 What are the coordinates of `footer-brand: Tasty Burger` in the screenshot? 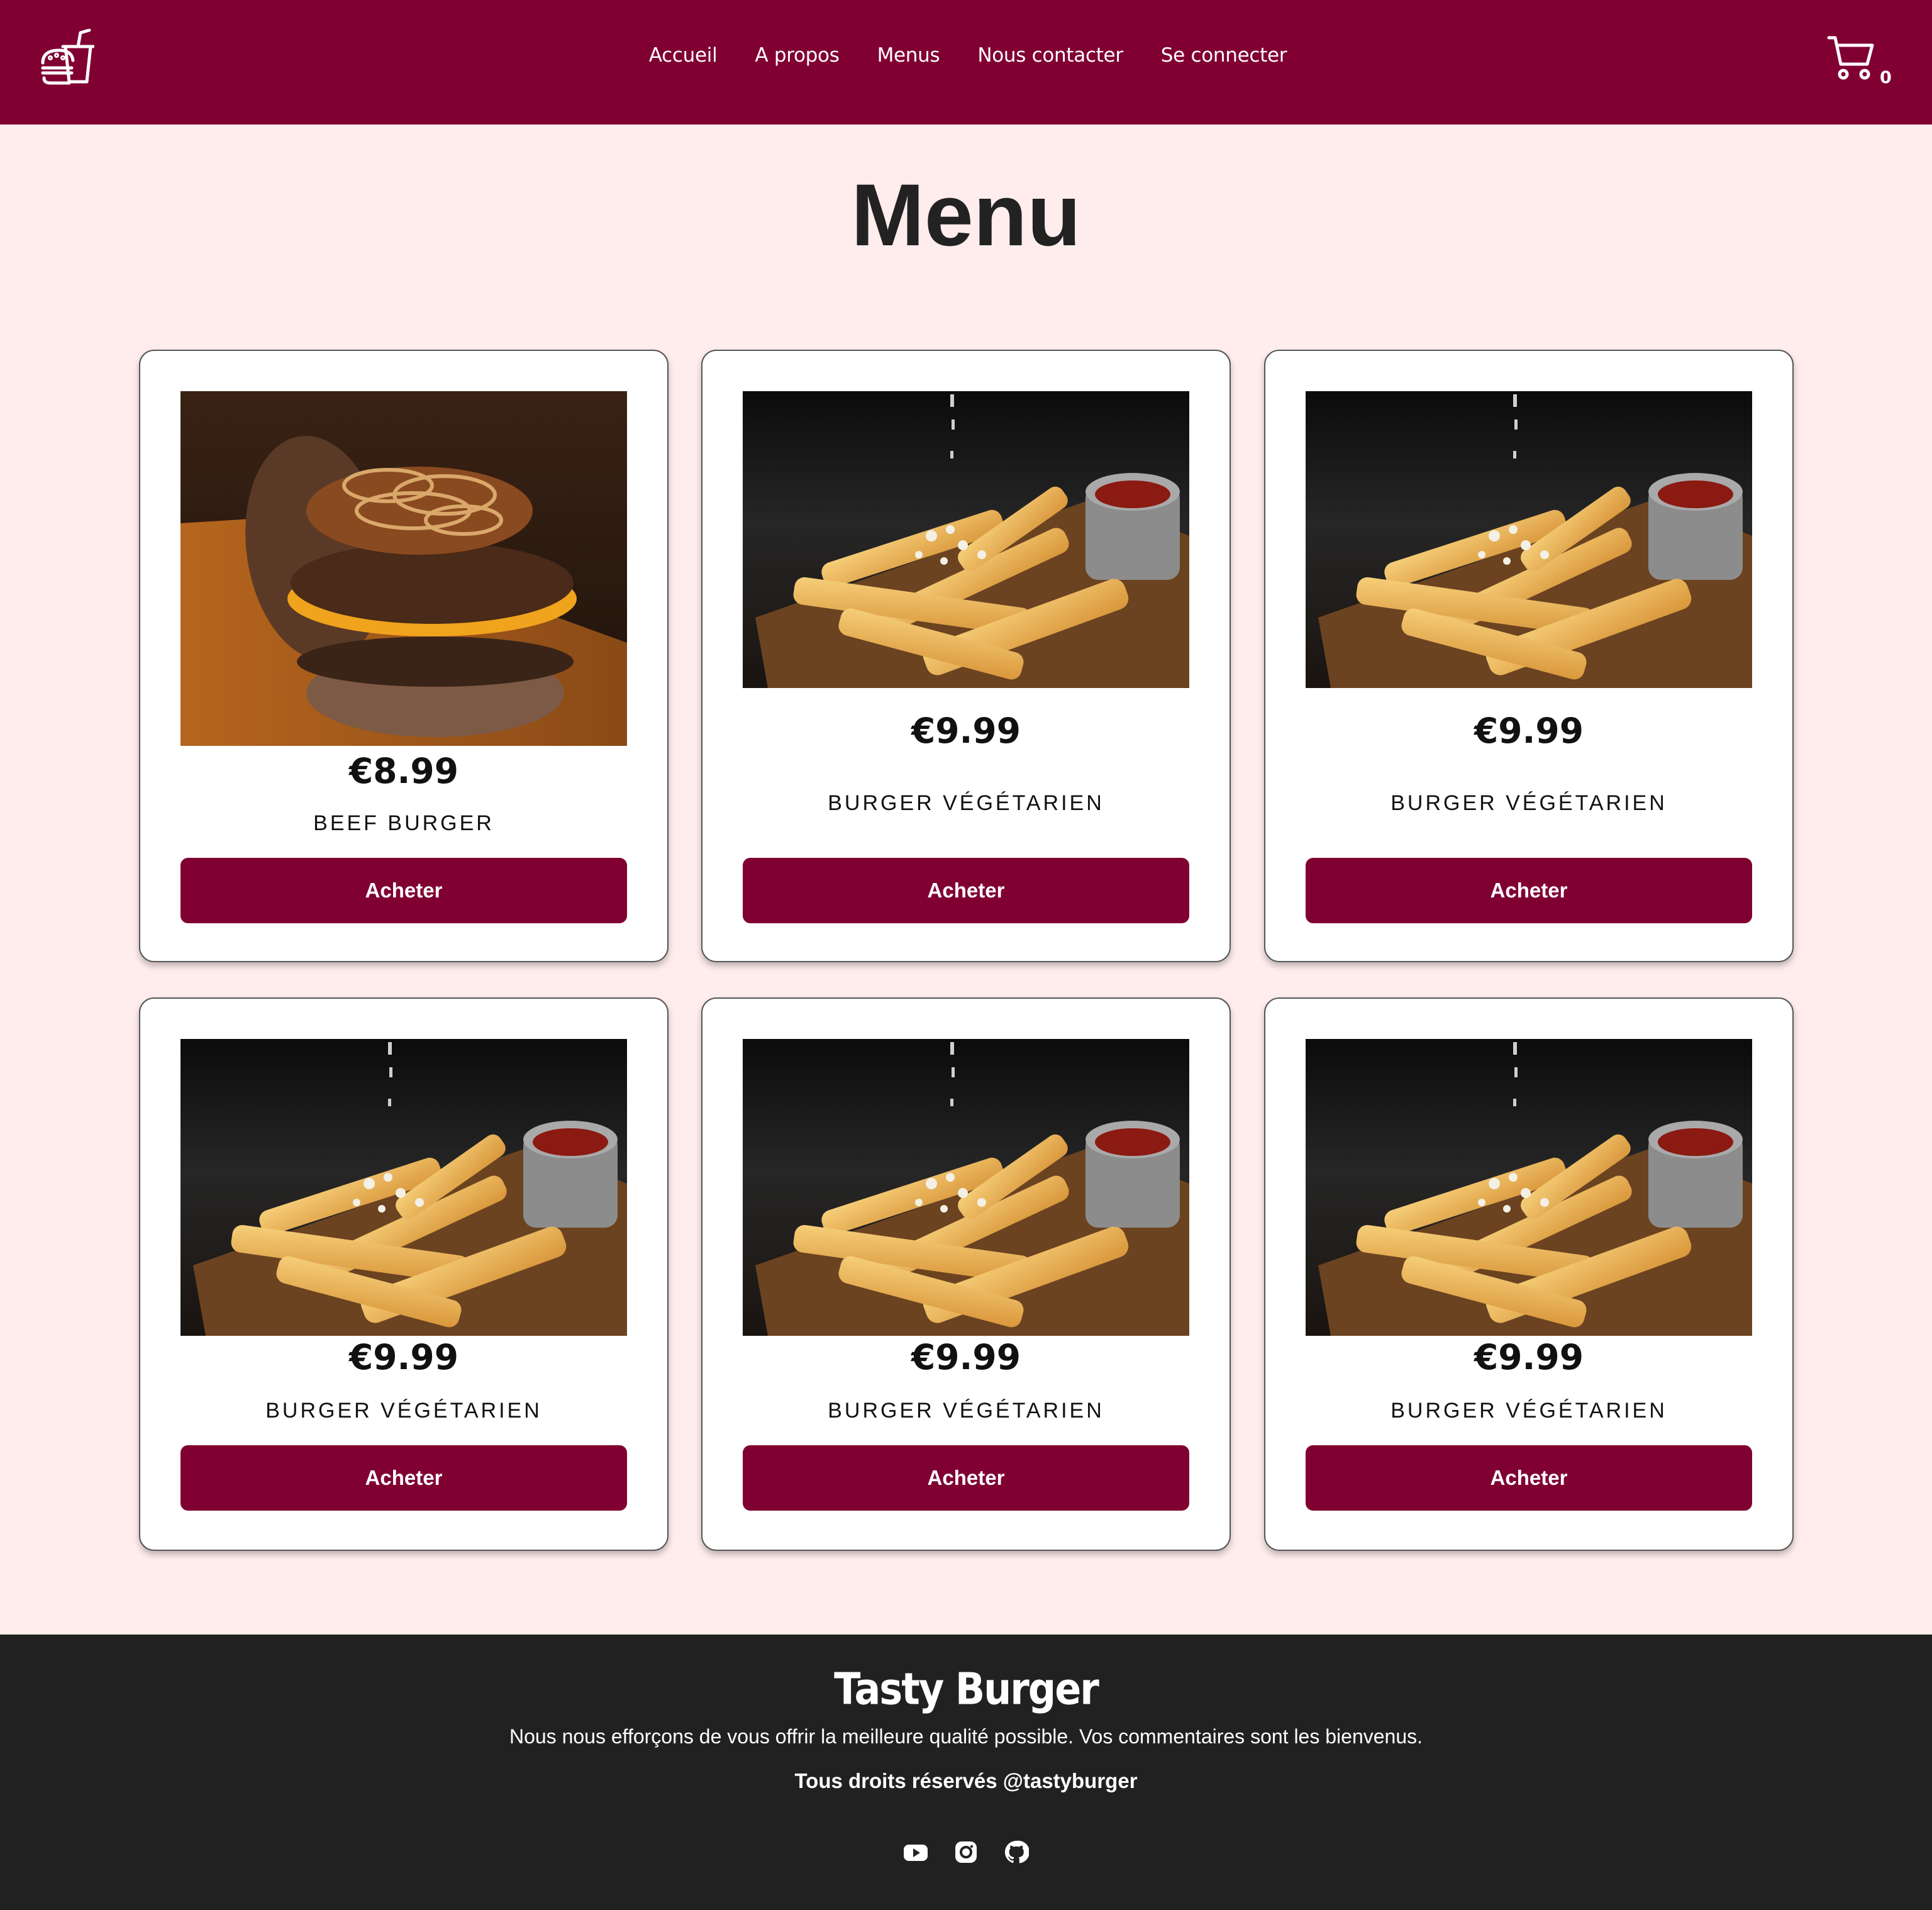 It's located at (966, 1689).